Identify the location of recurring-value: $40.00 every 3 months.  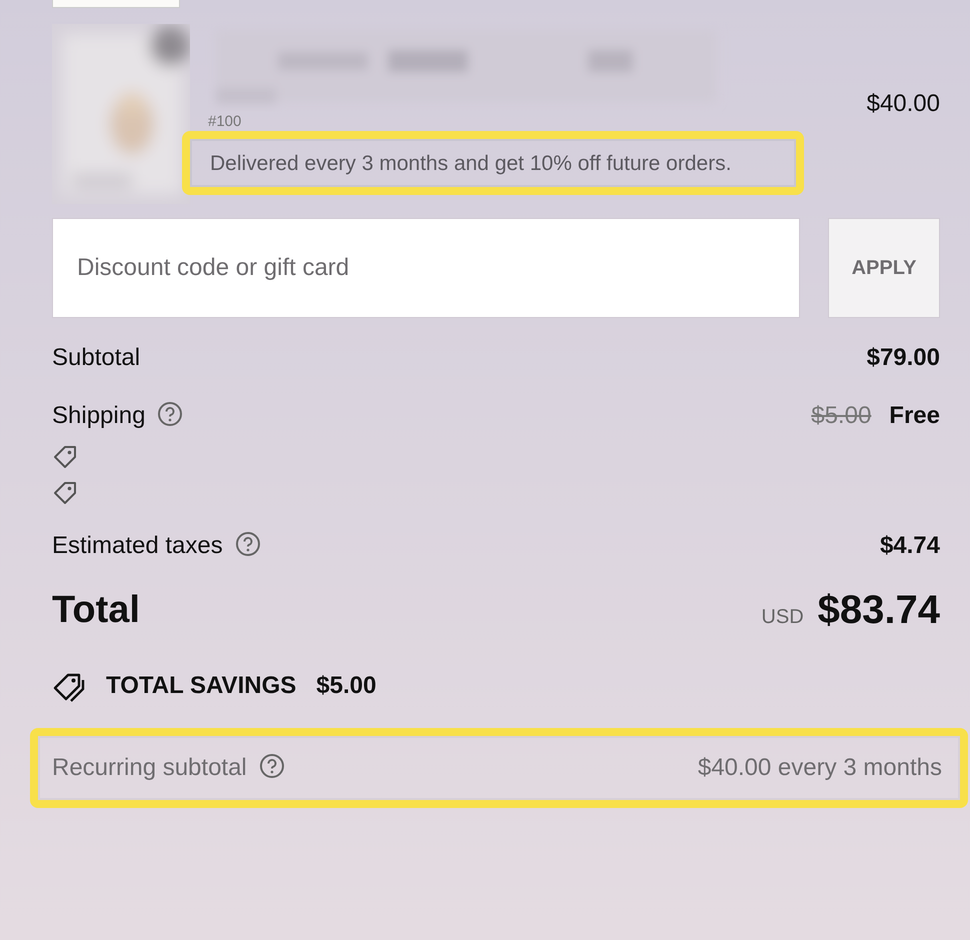
(820, 768).